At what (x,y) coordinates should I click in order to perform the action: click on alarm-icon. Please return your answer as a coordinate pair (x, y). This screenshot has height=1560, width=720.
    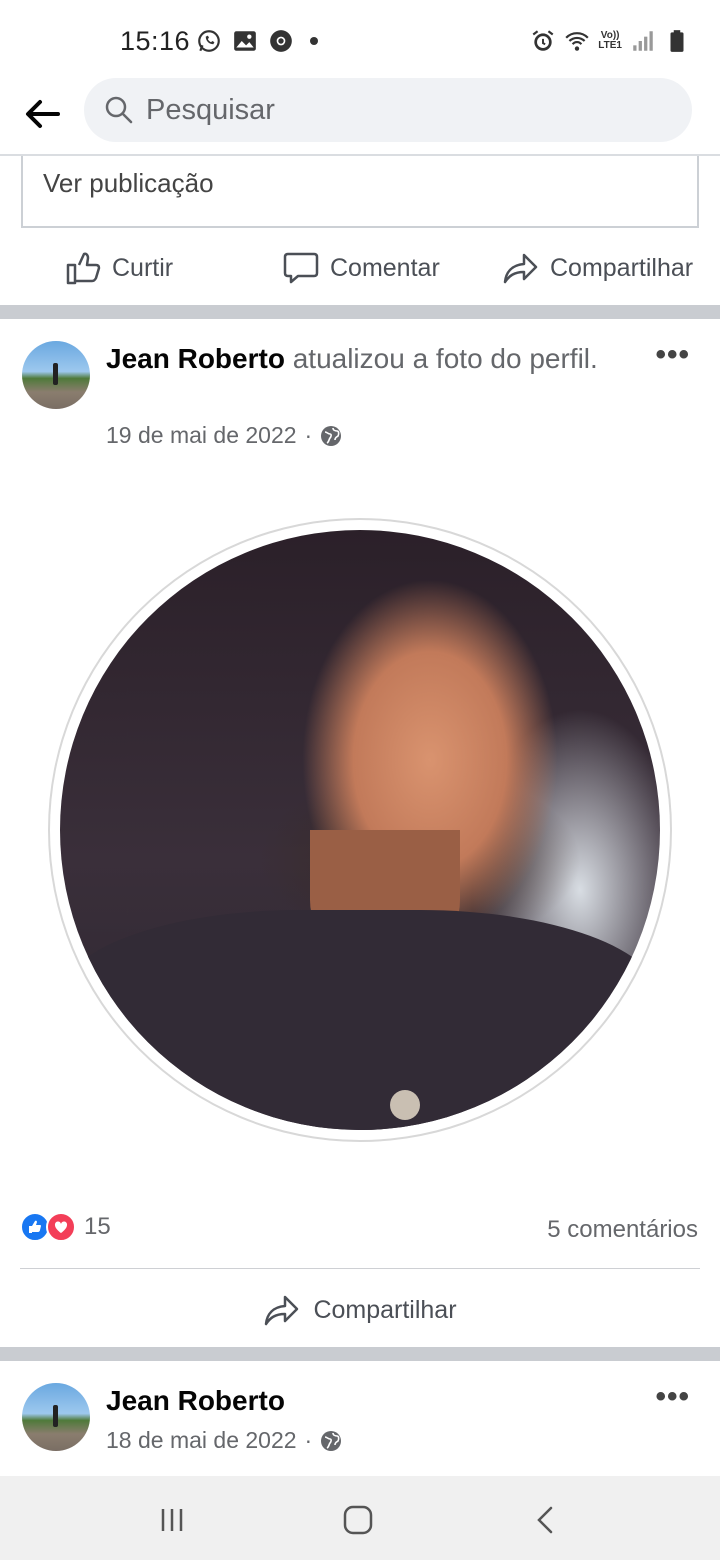
    Looking at the image, I should click on (543, 40).